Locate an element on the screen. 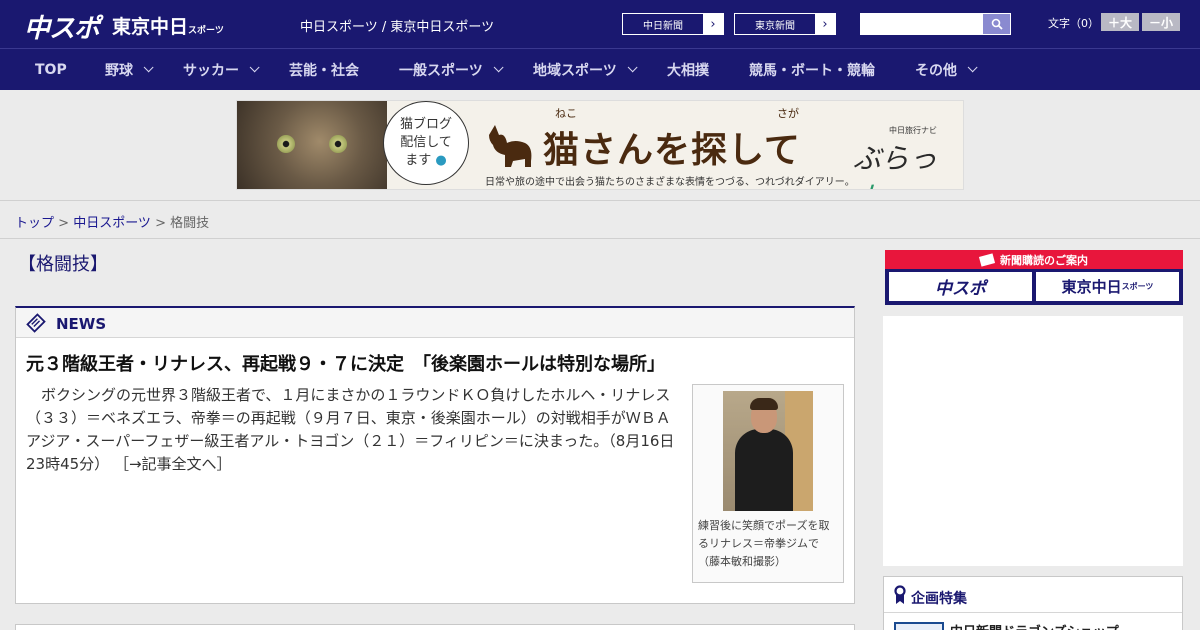 The height and width of the screenshot is (630, 1200). feature-section: 企画特集 中日新聞ドラゴンズショップ is located at coordinates (1033, 603).